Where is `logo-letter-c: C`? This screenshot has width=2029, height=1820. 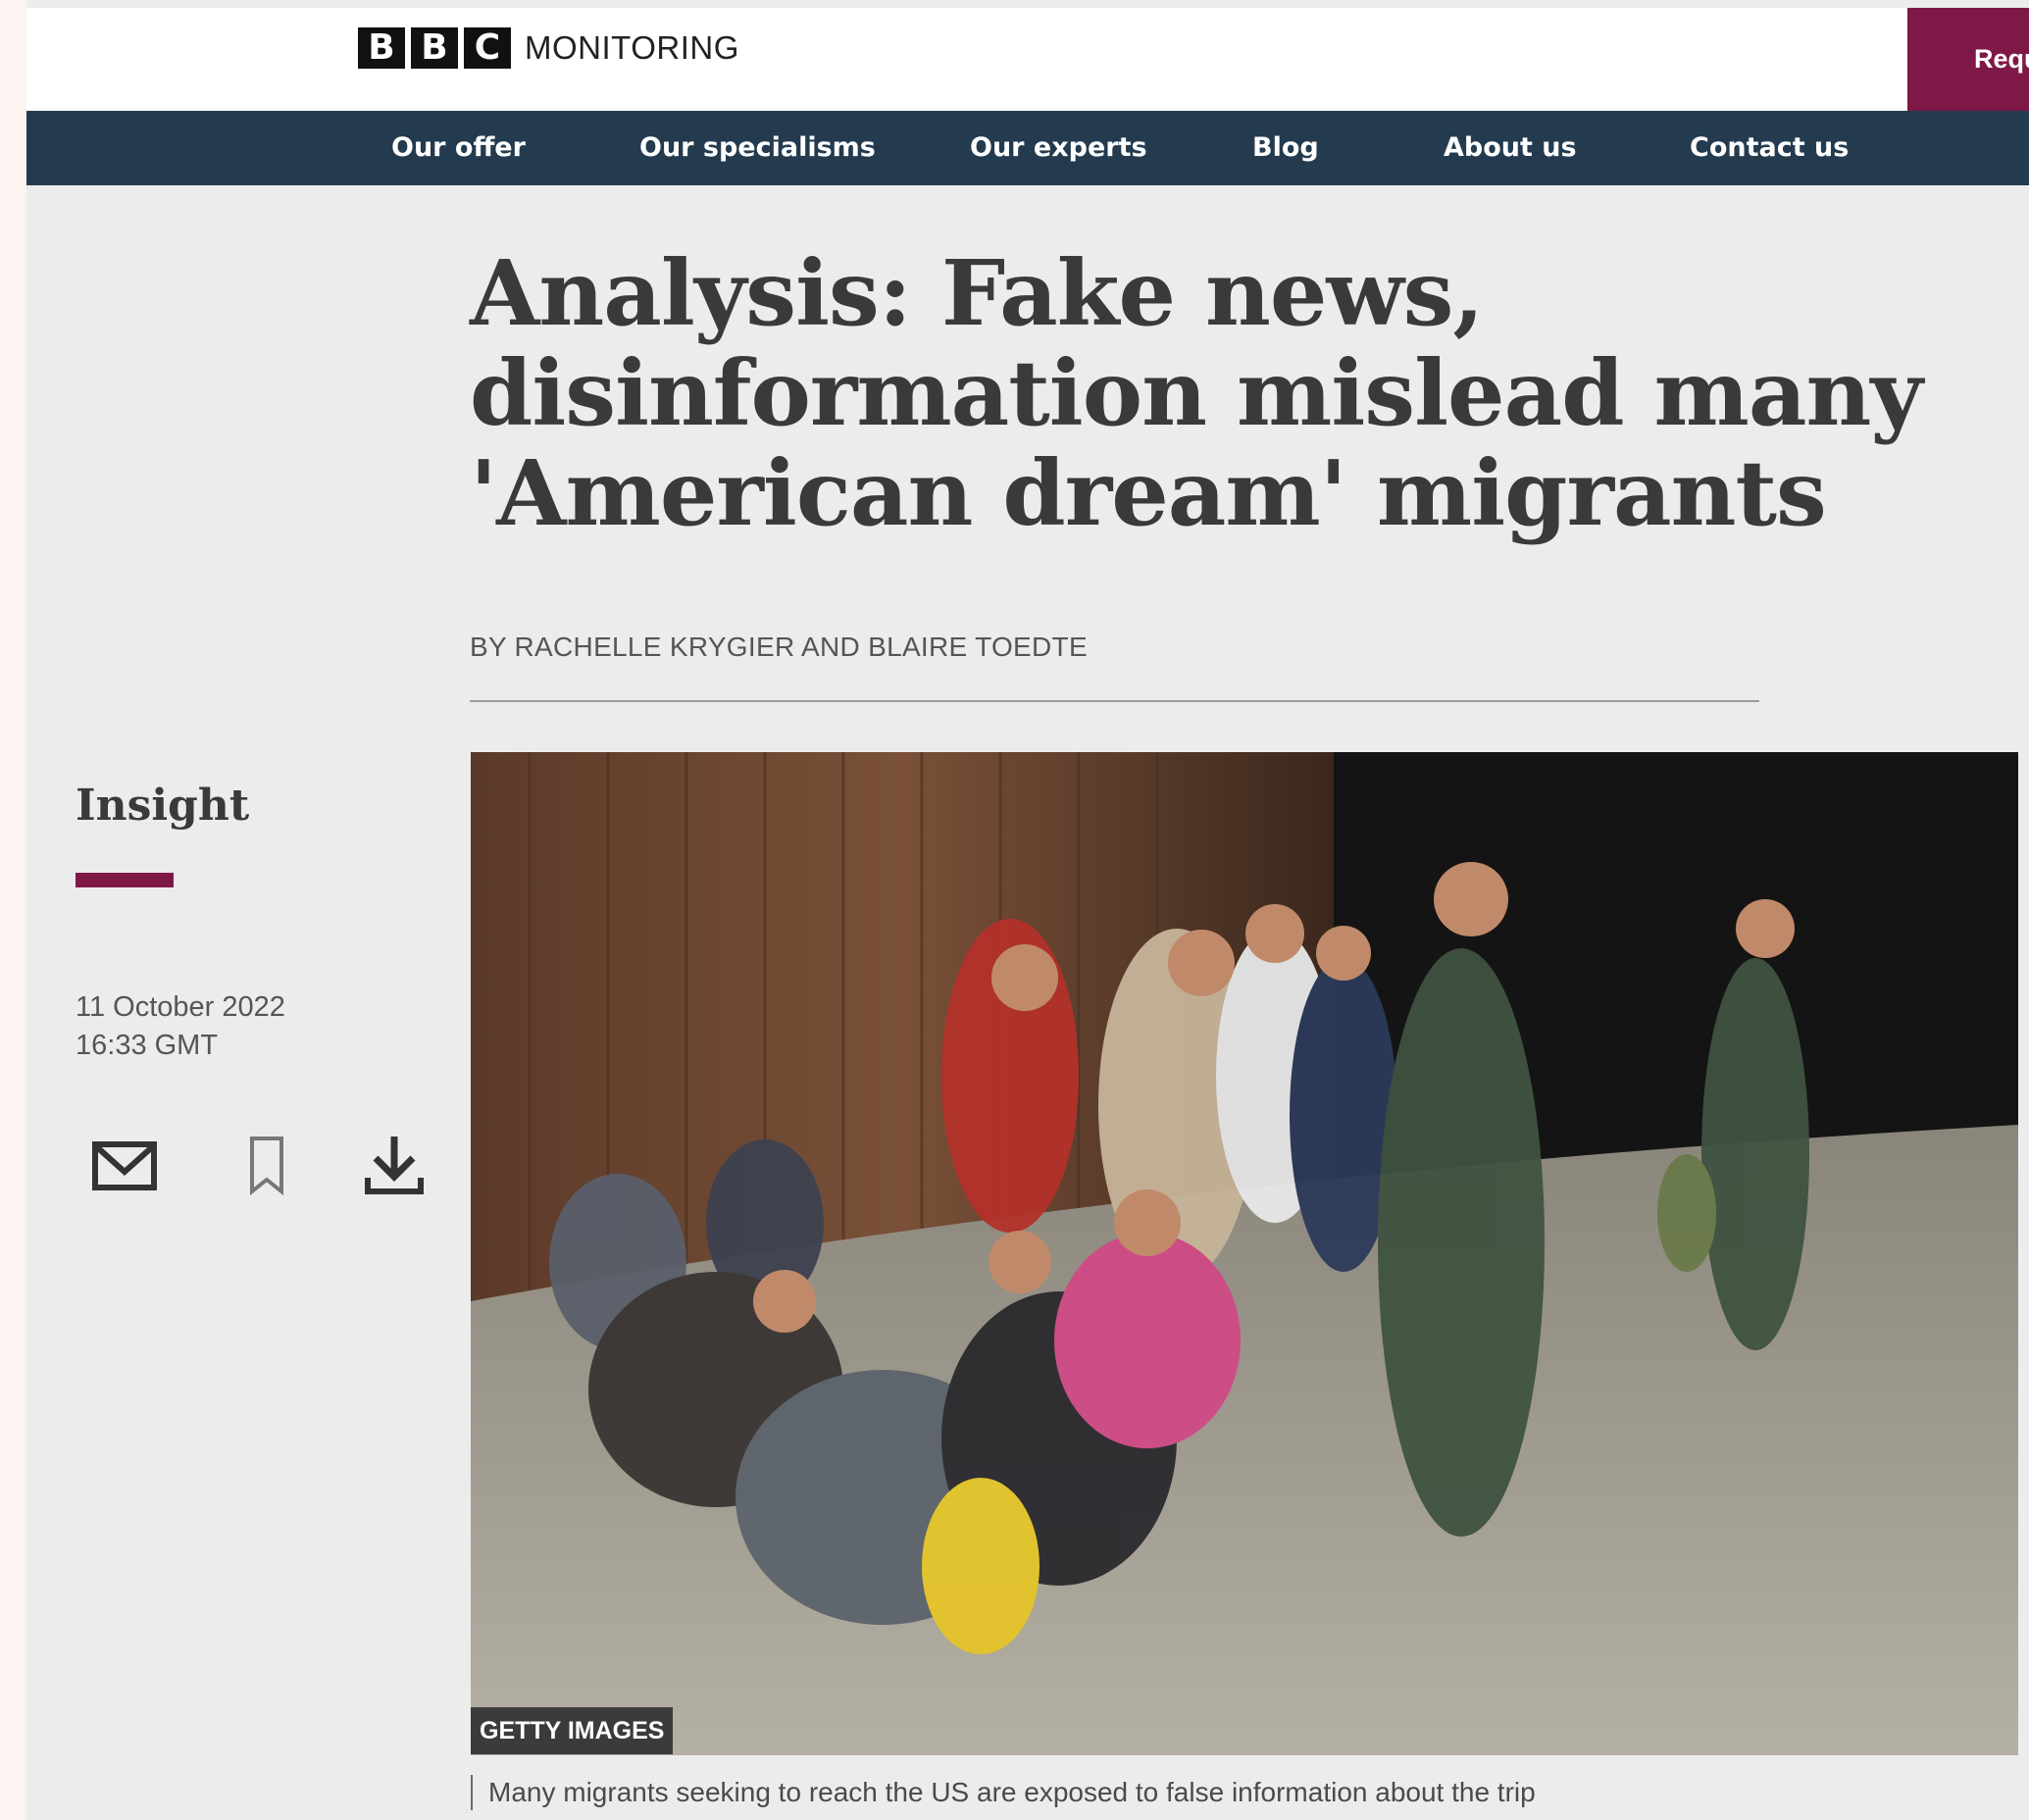
logo-letter-c: C is located at coordinates (487, 48).